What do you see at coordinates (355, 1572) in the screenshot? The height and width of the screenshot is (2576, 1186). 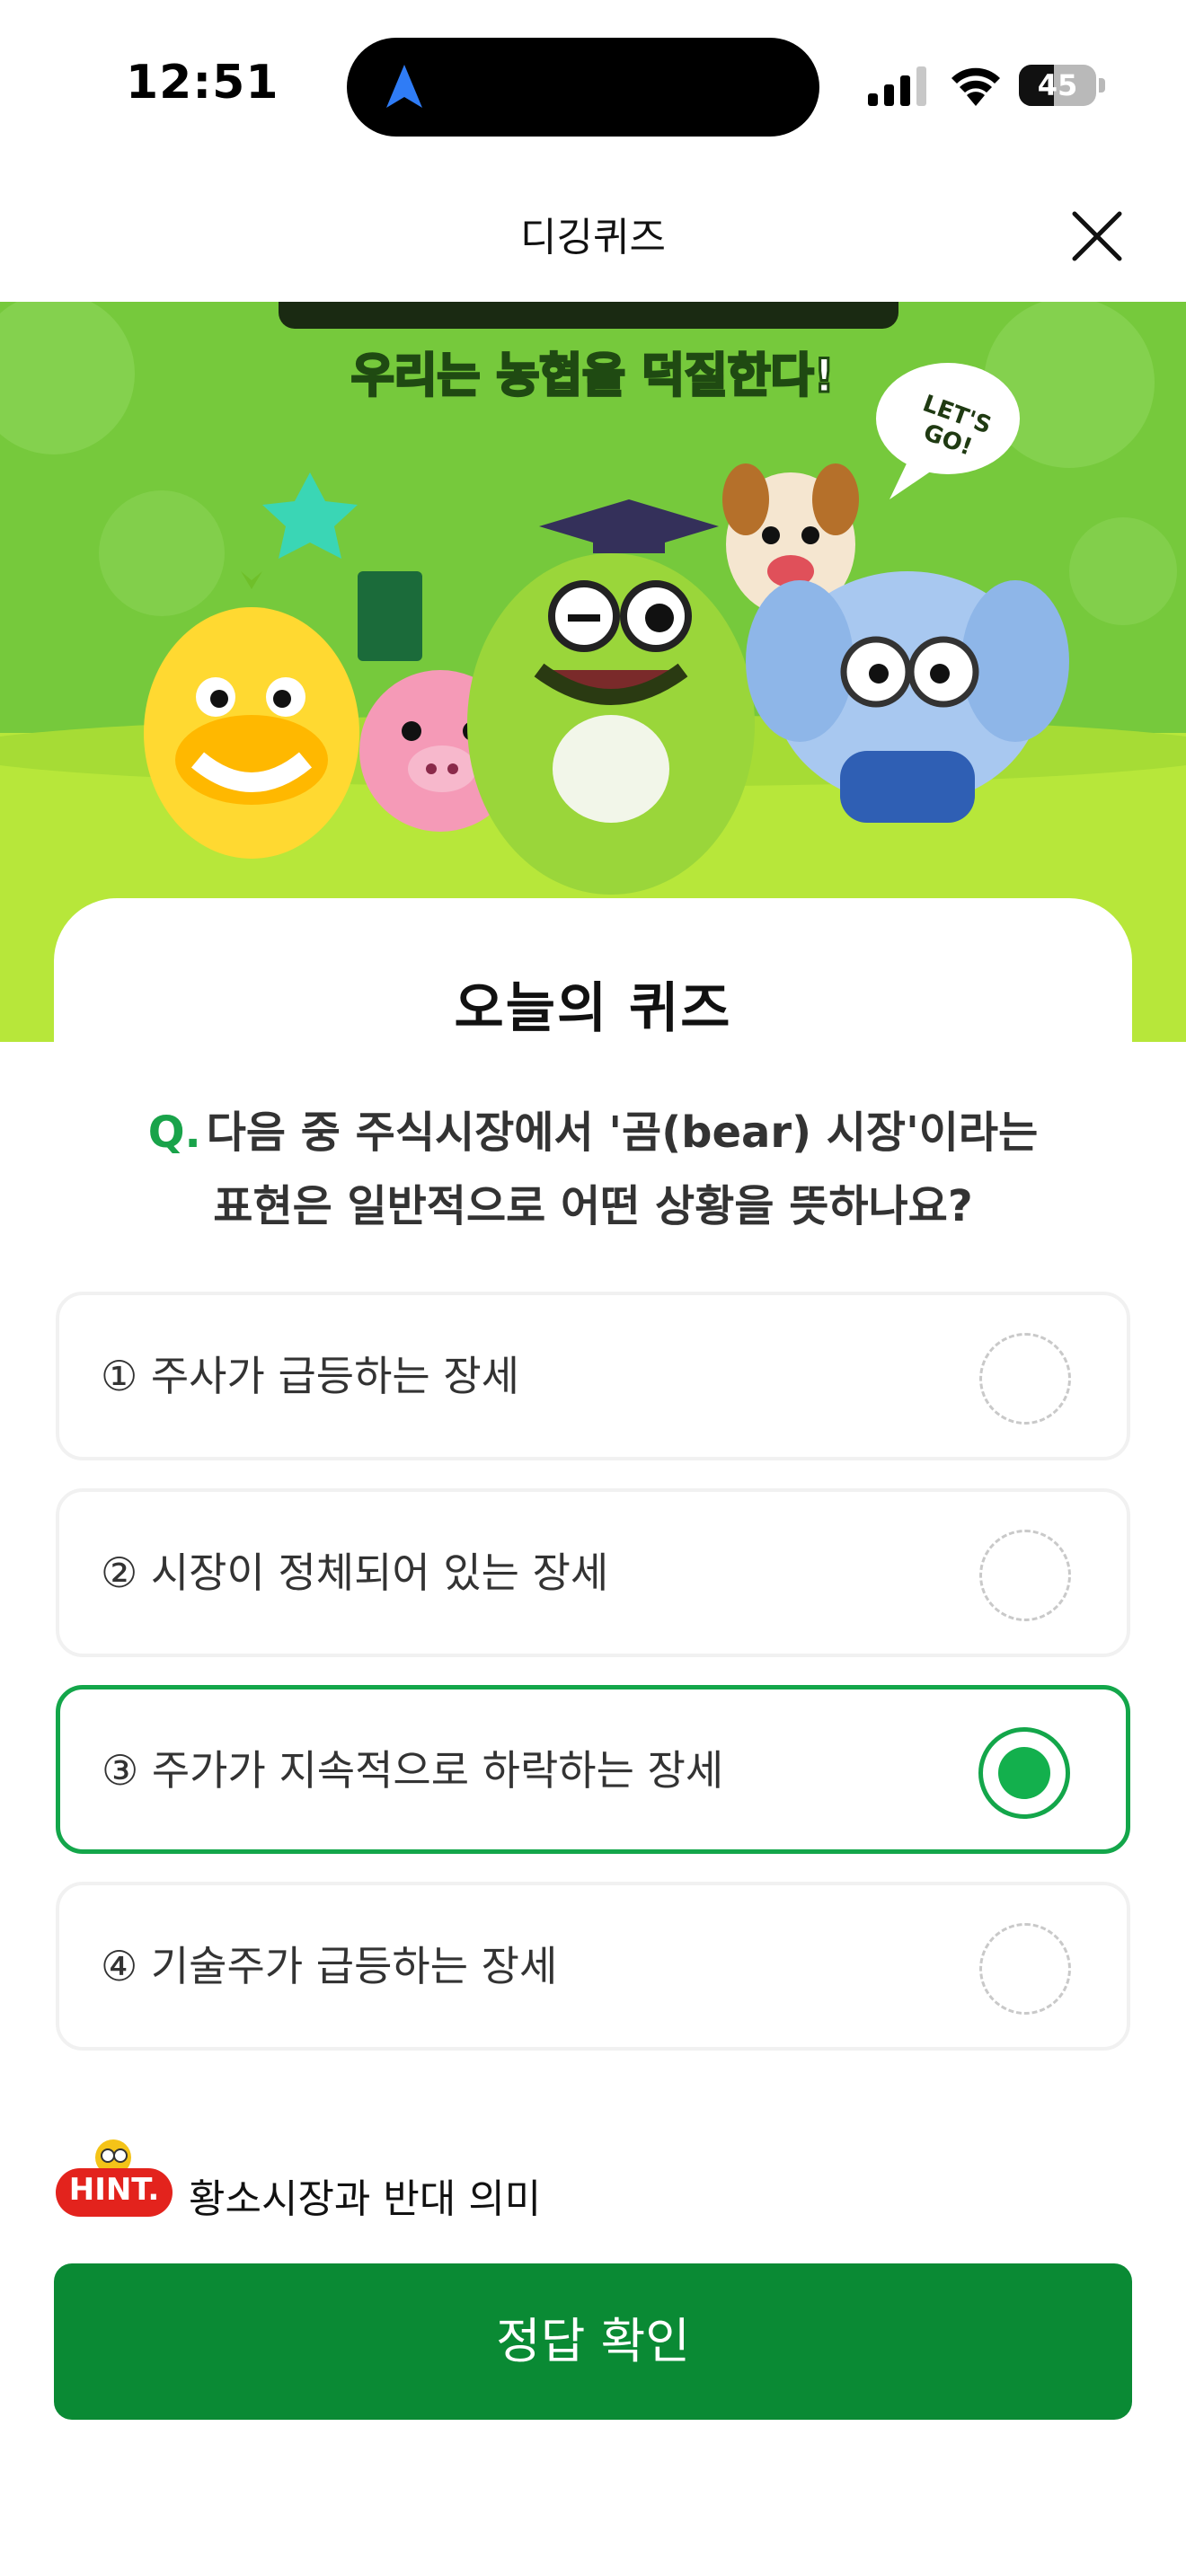 I see `option-label: ② 시장이 정체되어 있는 장세` at bounding box center [355, 1572].